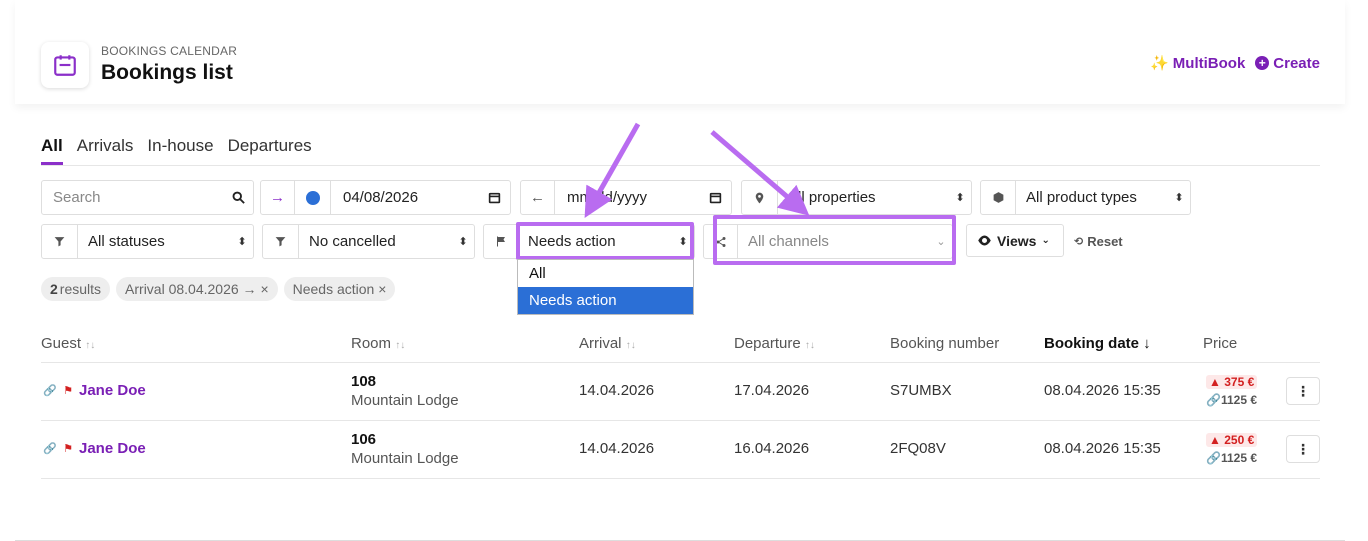  I want to click on action-dropdown-list: All Needs action, so click(605, 287).